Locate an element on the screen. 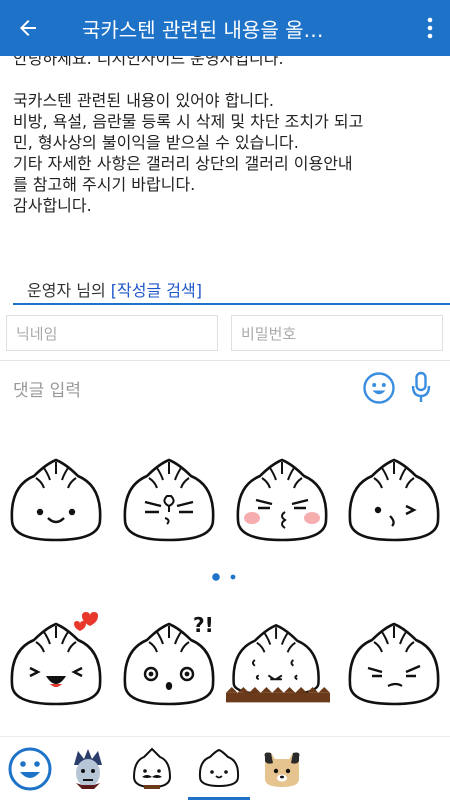 This screenshot has width=450, height=800. article-line: 감사합니다. is located at coordinates (52, 205).